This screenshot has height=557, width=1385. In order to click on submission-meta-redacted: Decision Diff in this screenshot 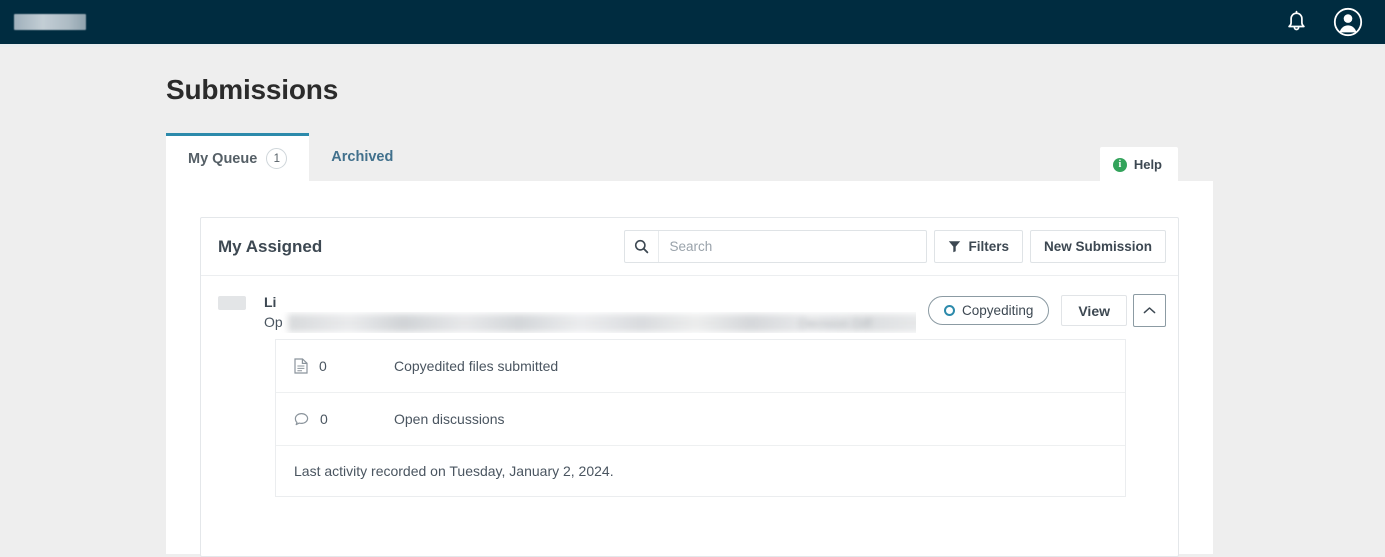, I will do `click(835, 324)`.